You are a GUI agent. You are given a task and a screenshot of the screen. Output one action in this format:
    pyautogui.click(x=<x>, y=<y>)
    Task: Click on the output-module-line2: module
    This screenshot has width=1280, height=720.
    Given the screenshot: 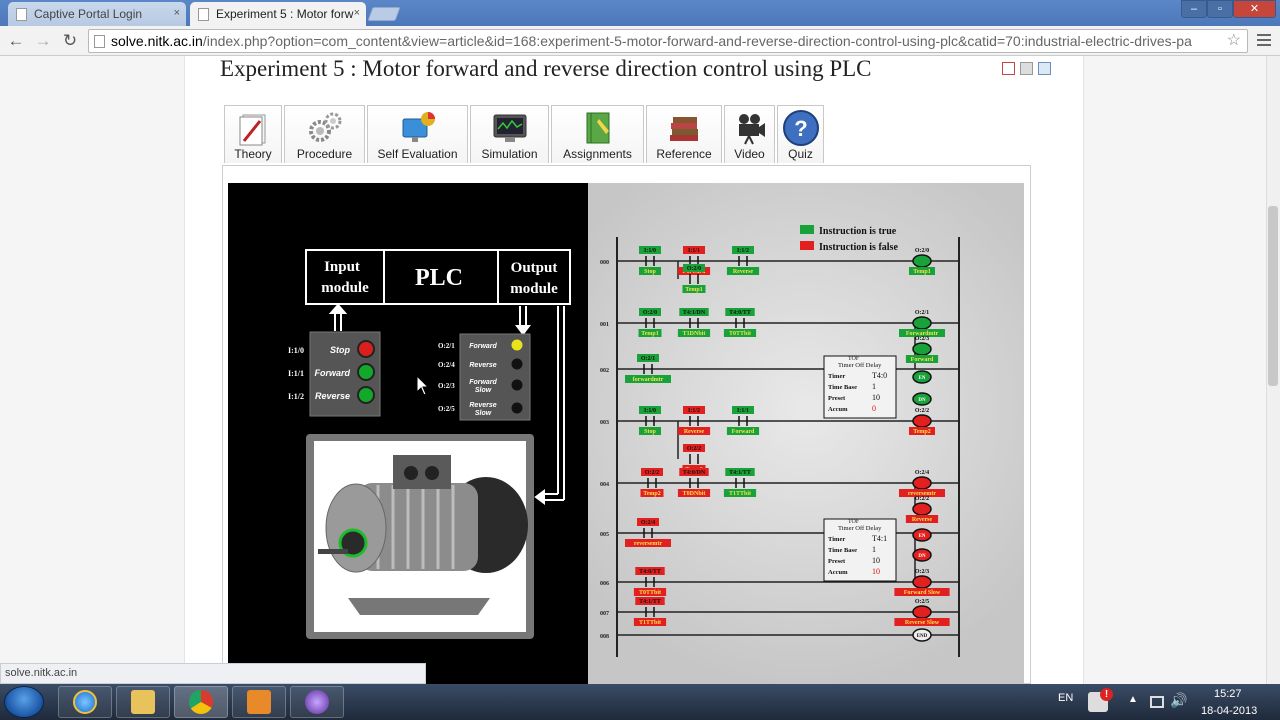 What is the action you would take?
    pyautogui.click(x=534, y=289)
    